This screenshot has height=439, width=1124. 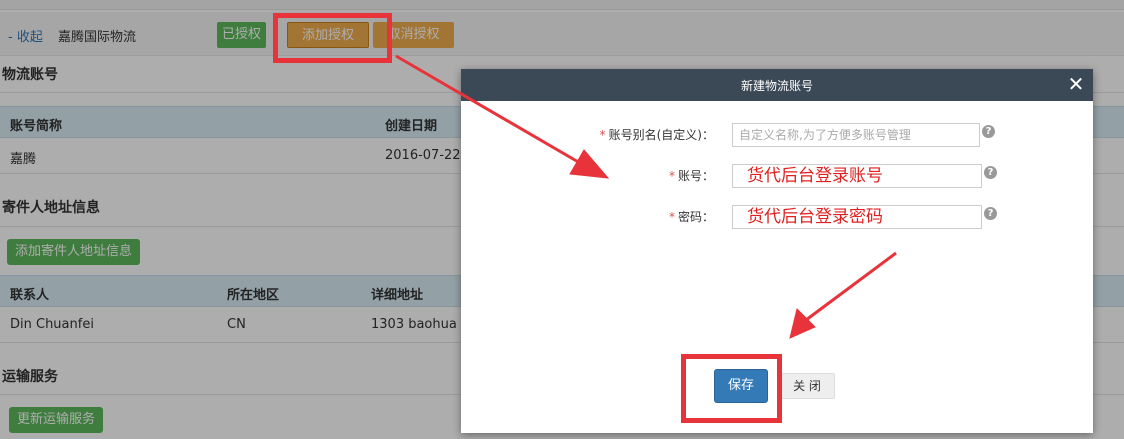 What do you see at coordinates (614, 175) in the screenshot?
I see `account-label: * 账号：` at bounding box center [614, 175].